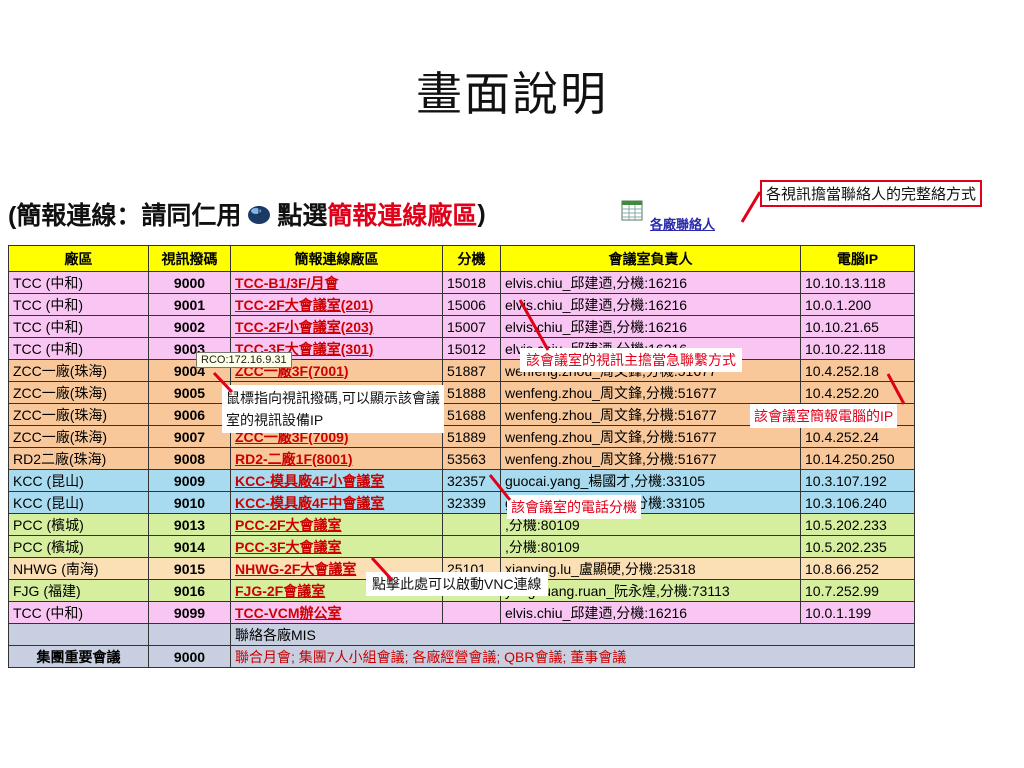 The width and height of the screenshot is (1024, 768). Describe the element at coordinates (534, 325) in the screenshot. I see `arrow-emergency` at that location.